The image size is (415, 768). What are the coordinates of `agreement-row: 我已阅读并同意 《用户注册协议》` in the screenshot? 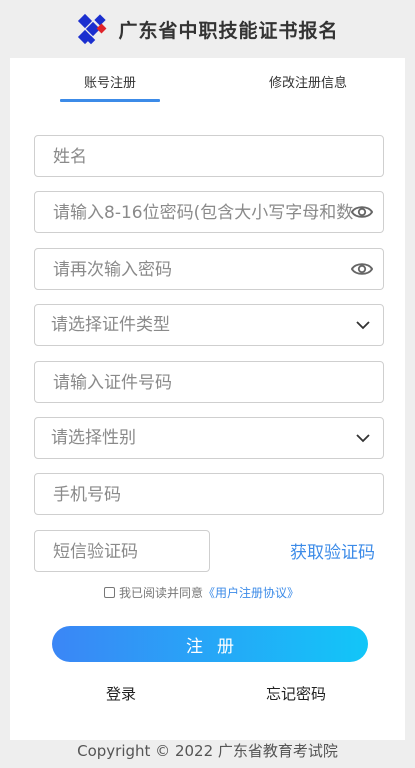 It's located at (201, 592).